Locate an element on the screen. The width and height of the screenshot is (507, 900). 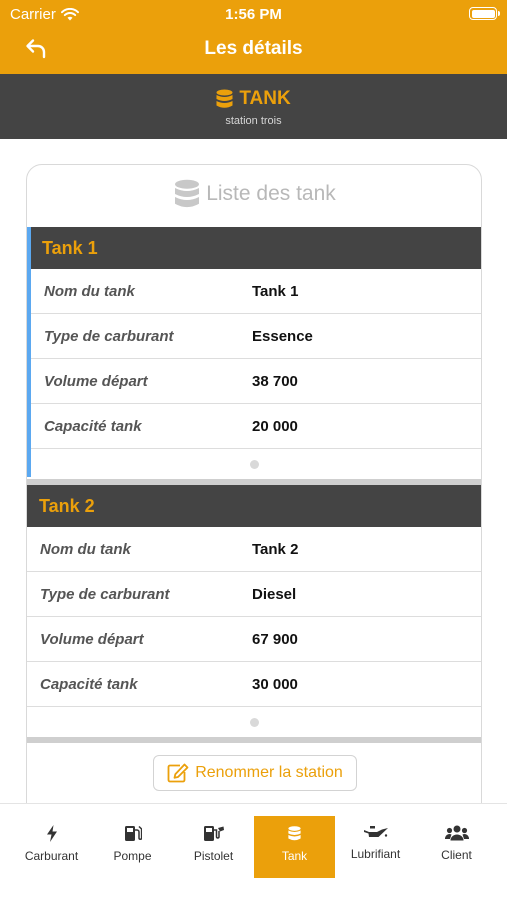
tank-name: Tank 1 is located at coordinates (254, 248).